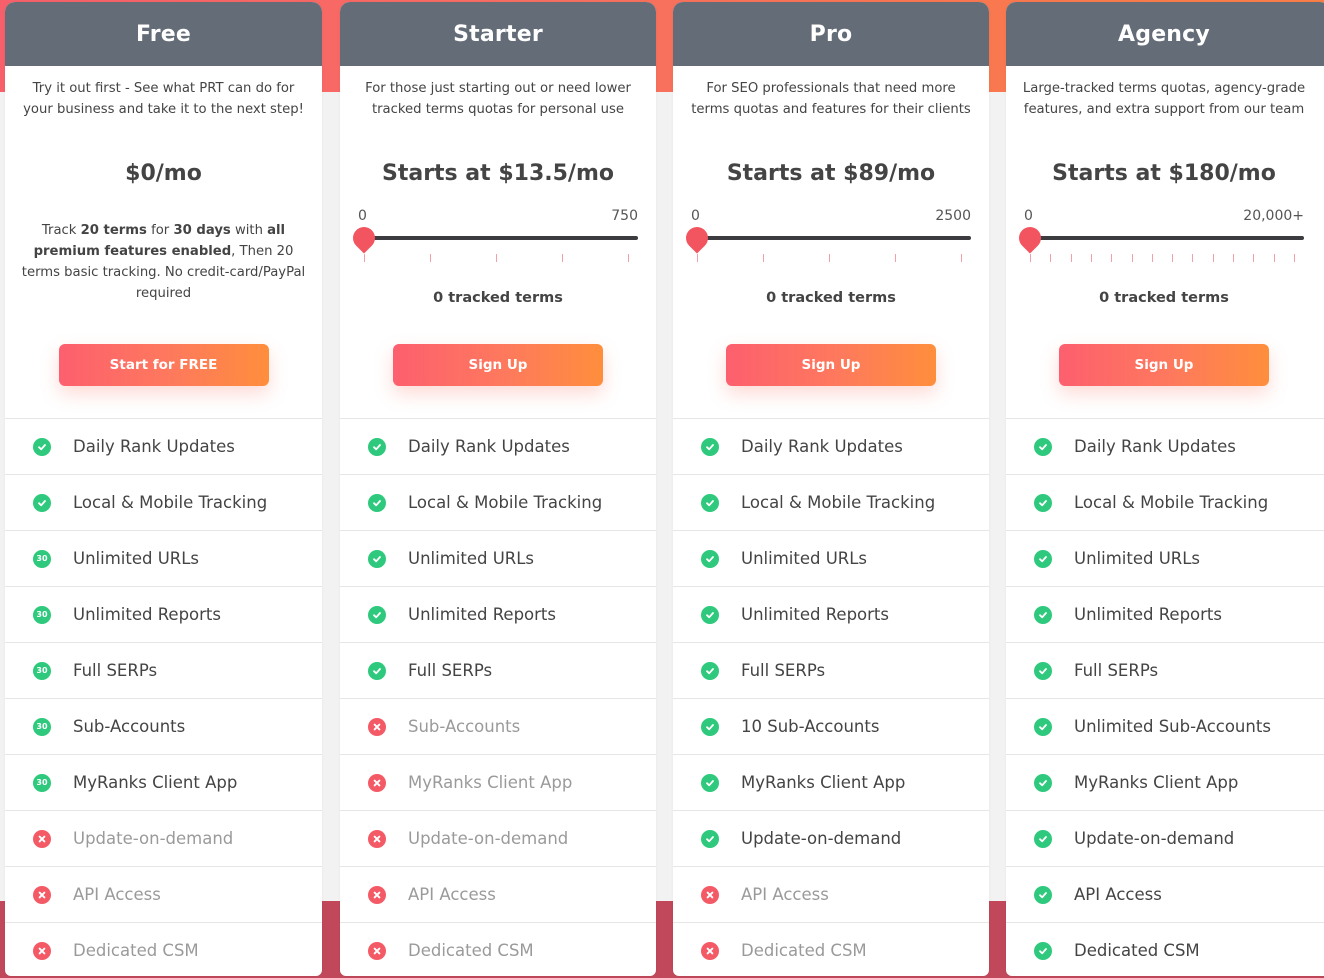  I want to click on plan-name: Starter, so click(498, 34).